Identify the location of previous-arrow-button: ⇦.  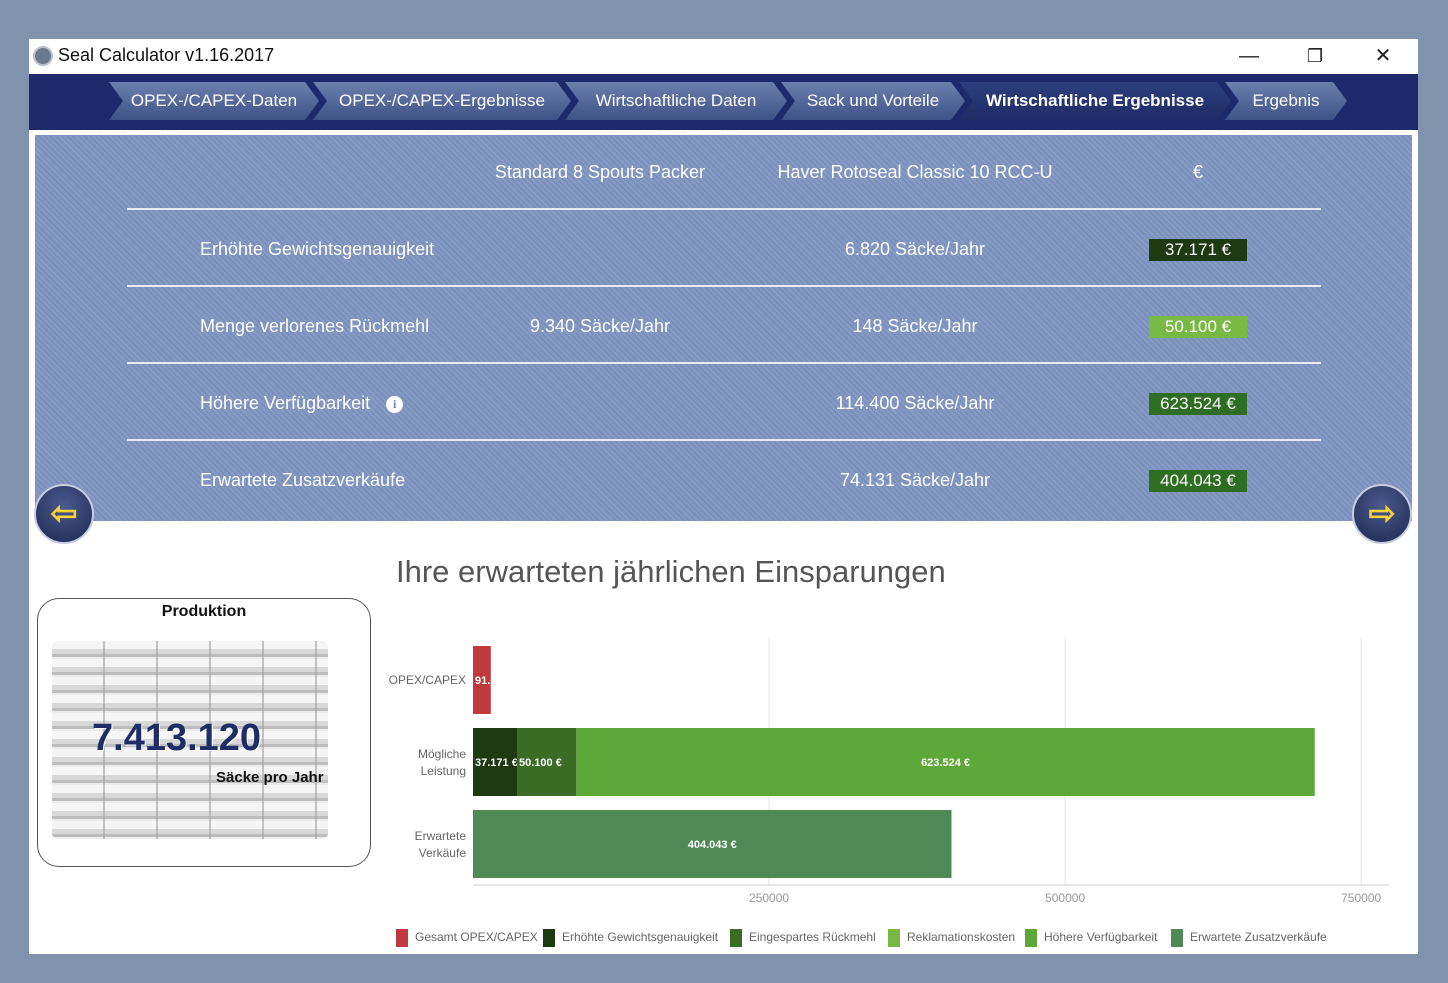
(64, 514).